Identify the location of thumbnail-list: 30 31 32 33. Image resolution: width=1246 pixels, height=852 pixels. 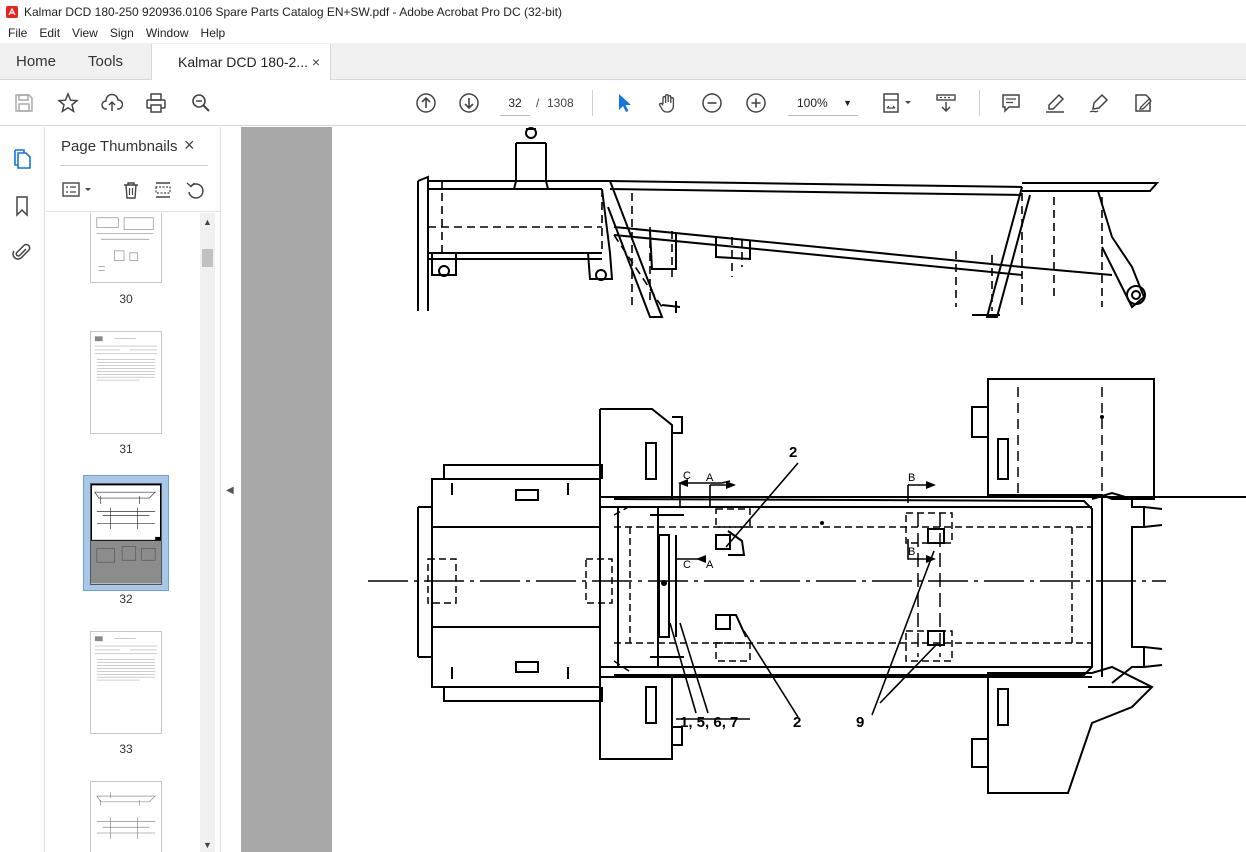
(121, 532).